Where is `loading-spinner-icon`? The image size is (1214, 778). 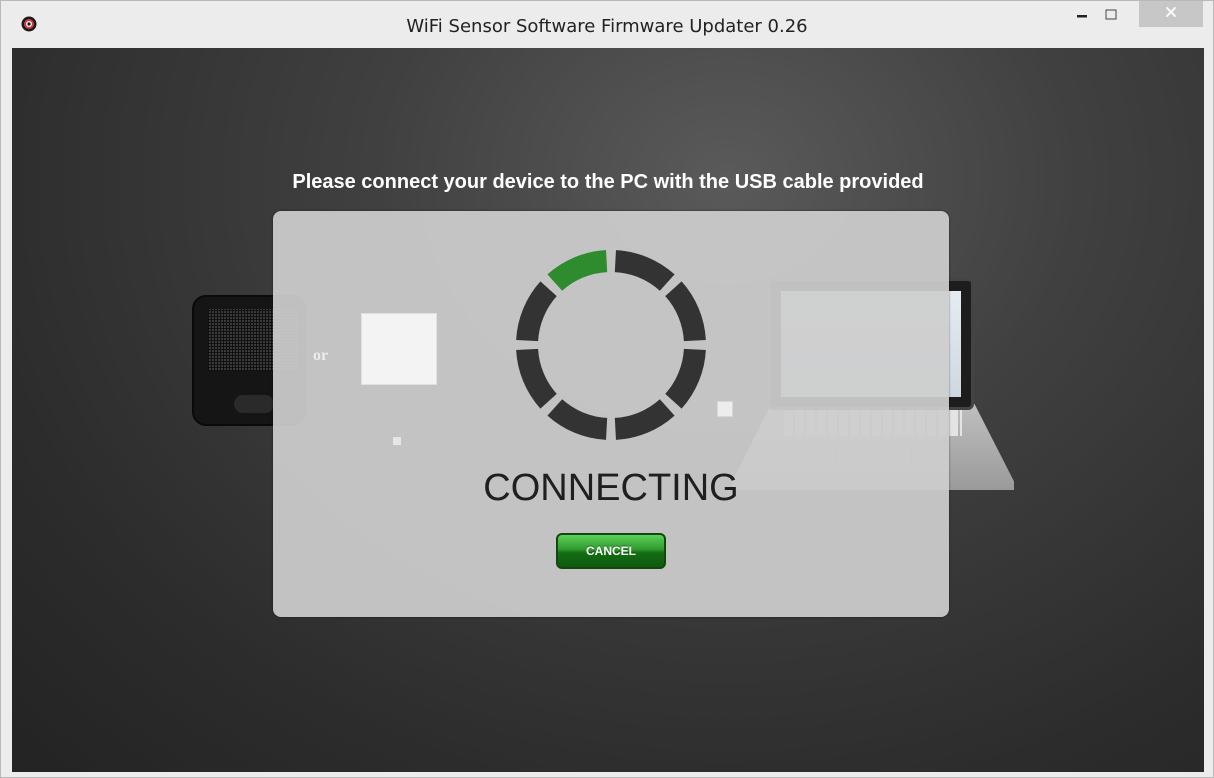 loading-spinner-icon is located at coordinates (611, 345).